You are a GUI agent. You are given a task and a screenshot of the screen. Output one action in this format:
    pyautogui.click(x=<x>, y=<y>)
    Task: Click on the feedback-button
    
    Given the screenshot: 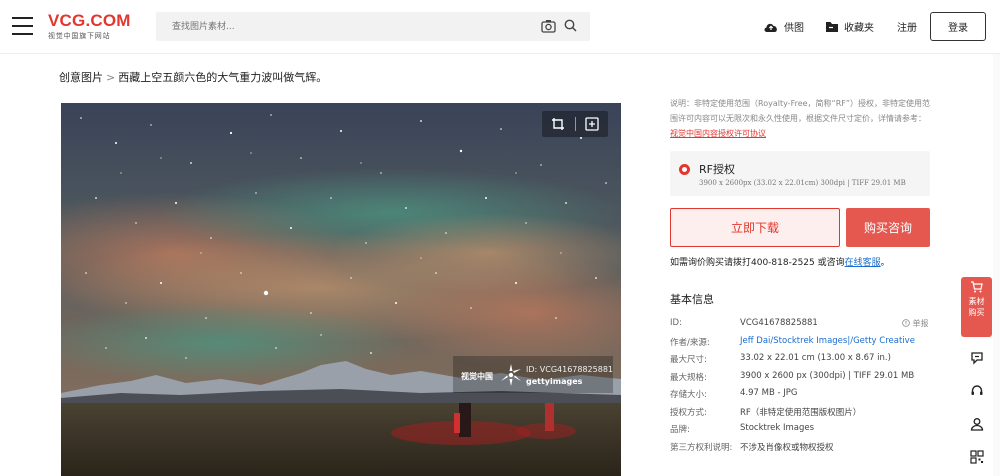 What is the action you would take?
    pyautogui.click(x=976, y=357)
    